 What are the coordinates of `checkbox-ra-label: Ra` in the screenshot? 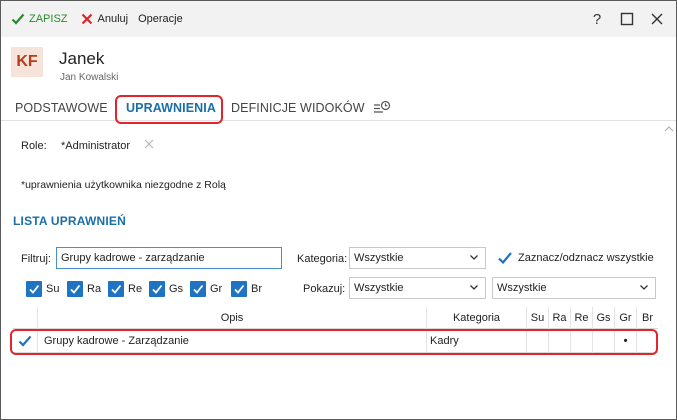 It's located at (94, 289).